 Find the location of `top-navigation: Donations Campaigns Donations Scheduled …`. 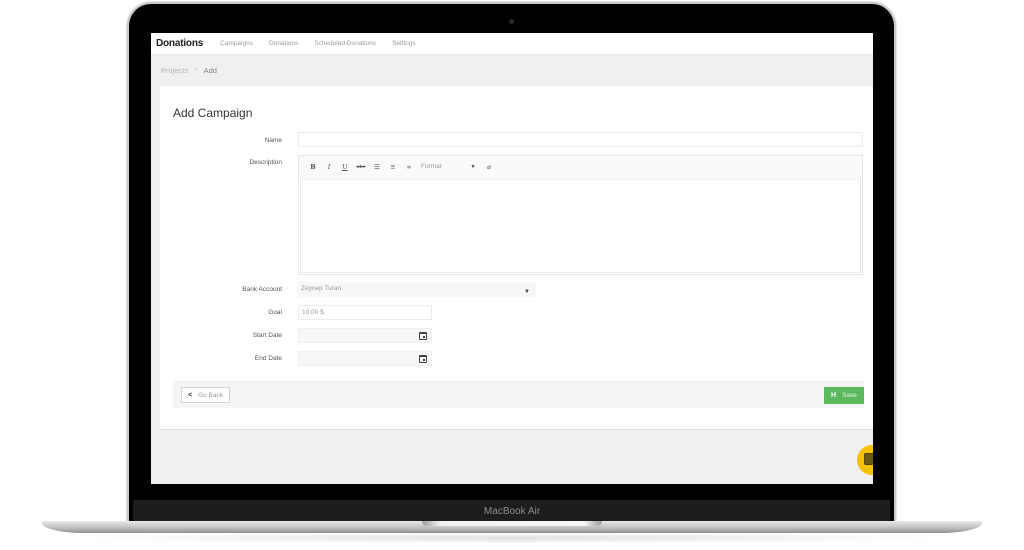

top-navigation: Donations Campaigns Donations Scheduled … is located at coordinates (512, 44).